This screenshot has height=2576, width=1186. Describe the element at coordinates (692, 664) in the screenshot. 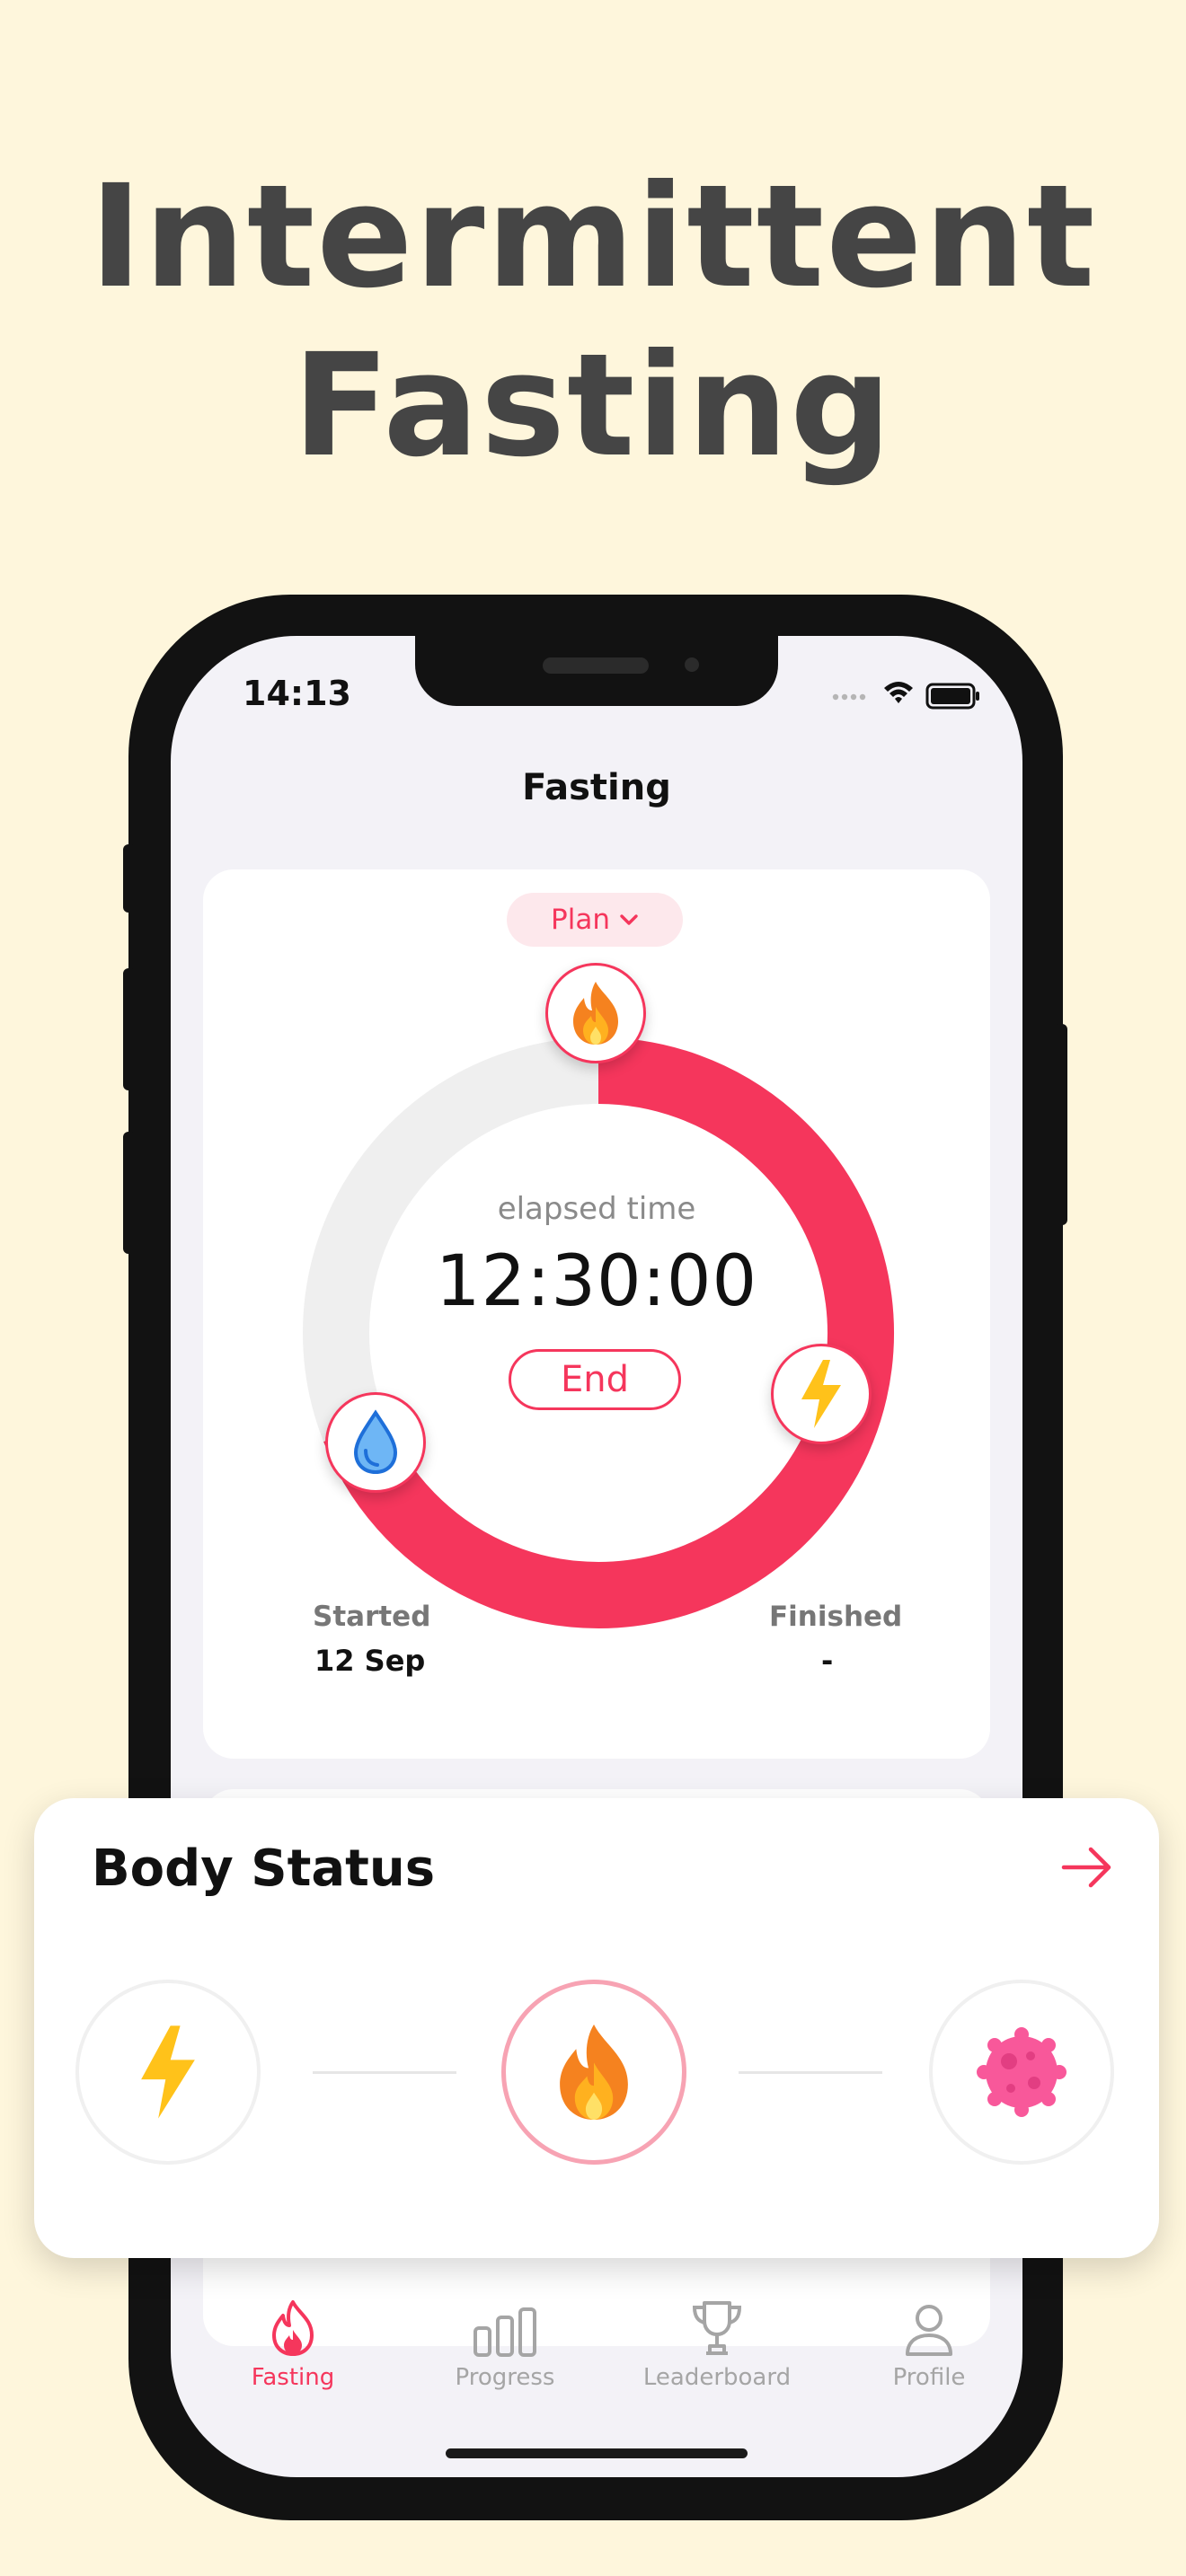

I see `front-camera` at that location.